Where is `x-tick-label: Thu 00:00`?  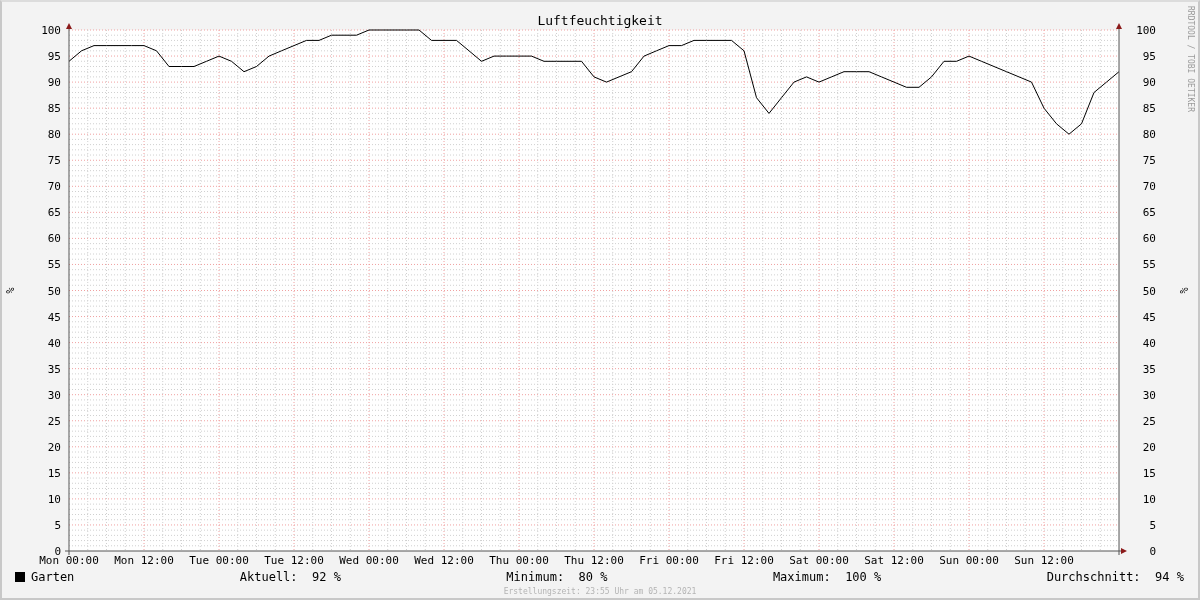 x-tick-label: Thu 00:00 is located at coordinates (519, 560).